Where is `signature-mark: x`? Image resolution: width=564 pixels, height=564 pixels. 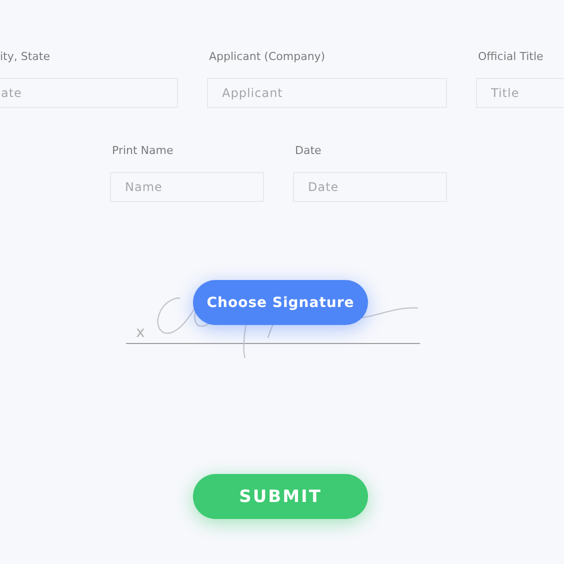
signature-mark: x is located at coordinates (140, 332).